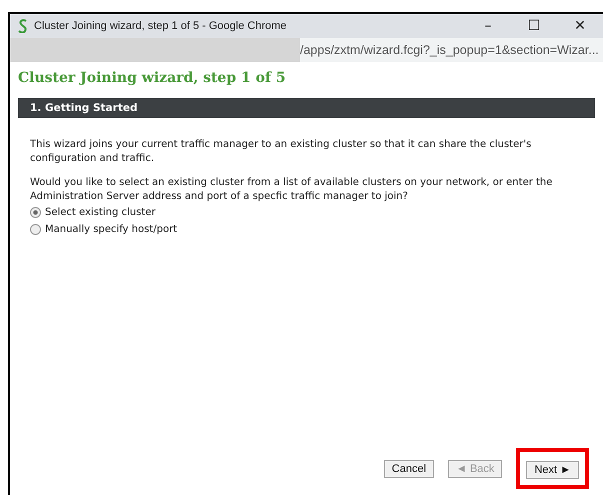 This screenshot has width=603, height=495. What do you see at coordinates (281, 152) in the screenshot?
I see `paragraph: This wizard joins your current traffic manager to an existing cluster so that it can share the cluster's configuration and traffic.` at bounding box center [281, 152].